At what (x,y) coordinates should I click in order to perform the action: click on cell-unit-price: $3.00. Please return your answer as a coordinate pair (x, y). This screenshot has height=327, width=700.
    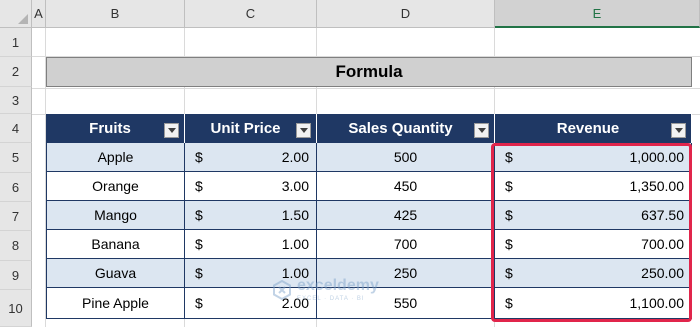
    Looking at the image, I should click on (251, 186).